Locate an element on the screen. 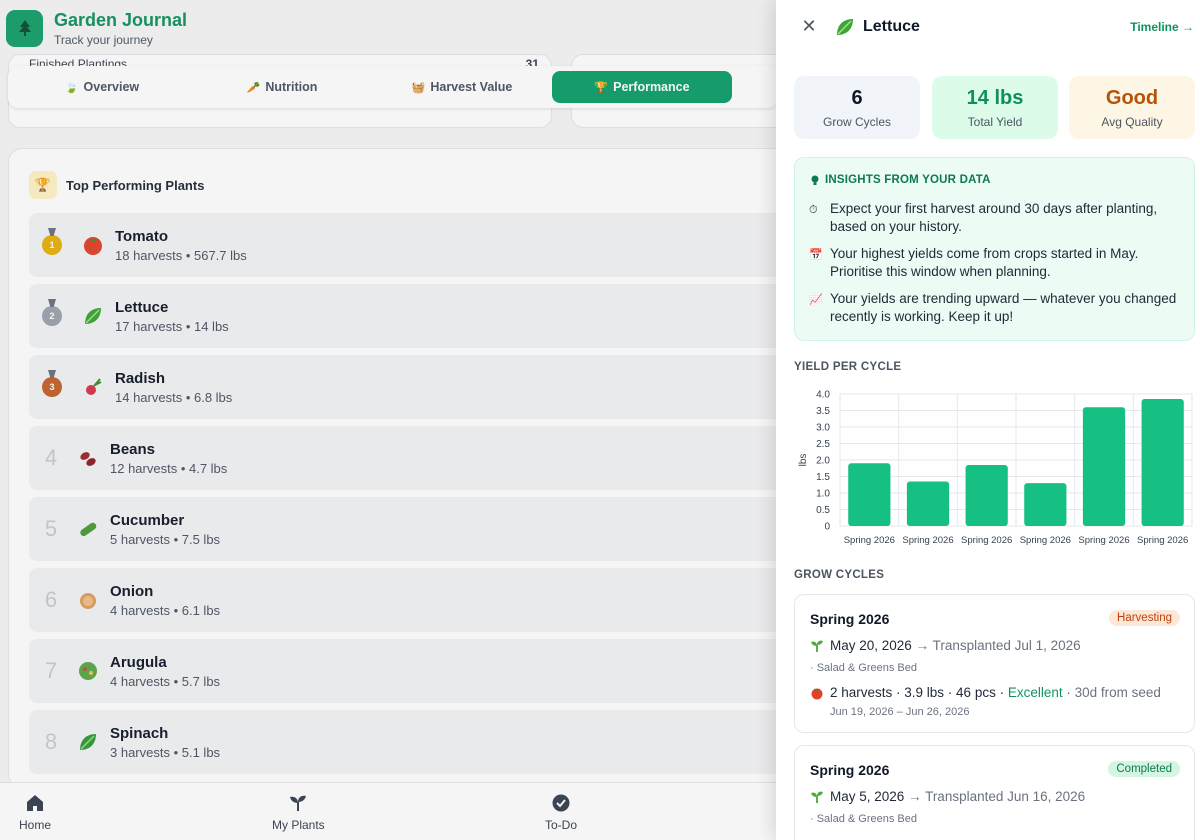 This screenshot has height=840, width=1200. y-tick-label: 0 is located at coordinates (827, 527).